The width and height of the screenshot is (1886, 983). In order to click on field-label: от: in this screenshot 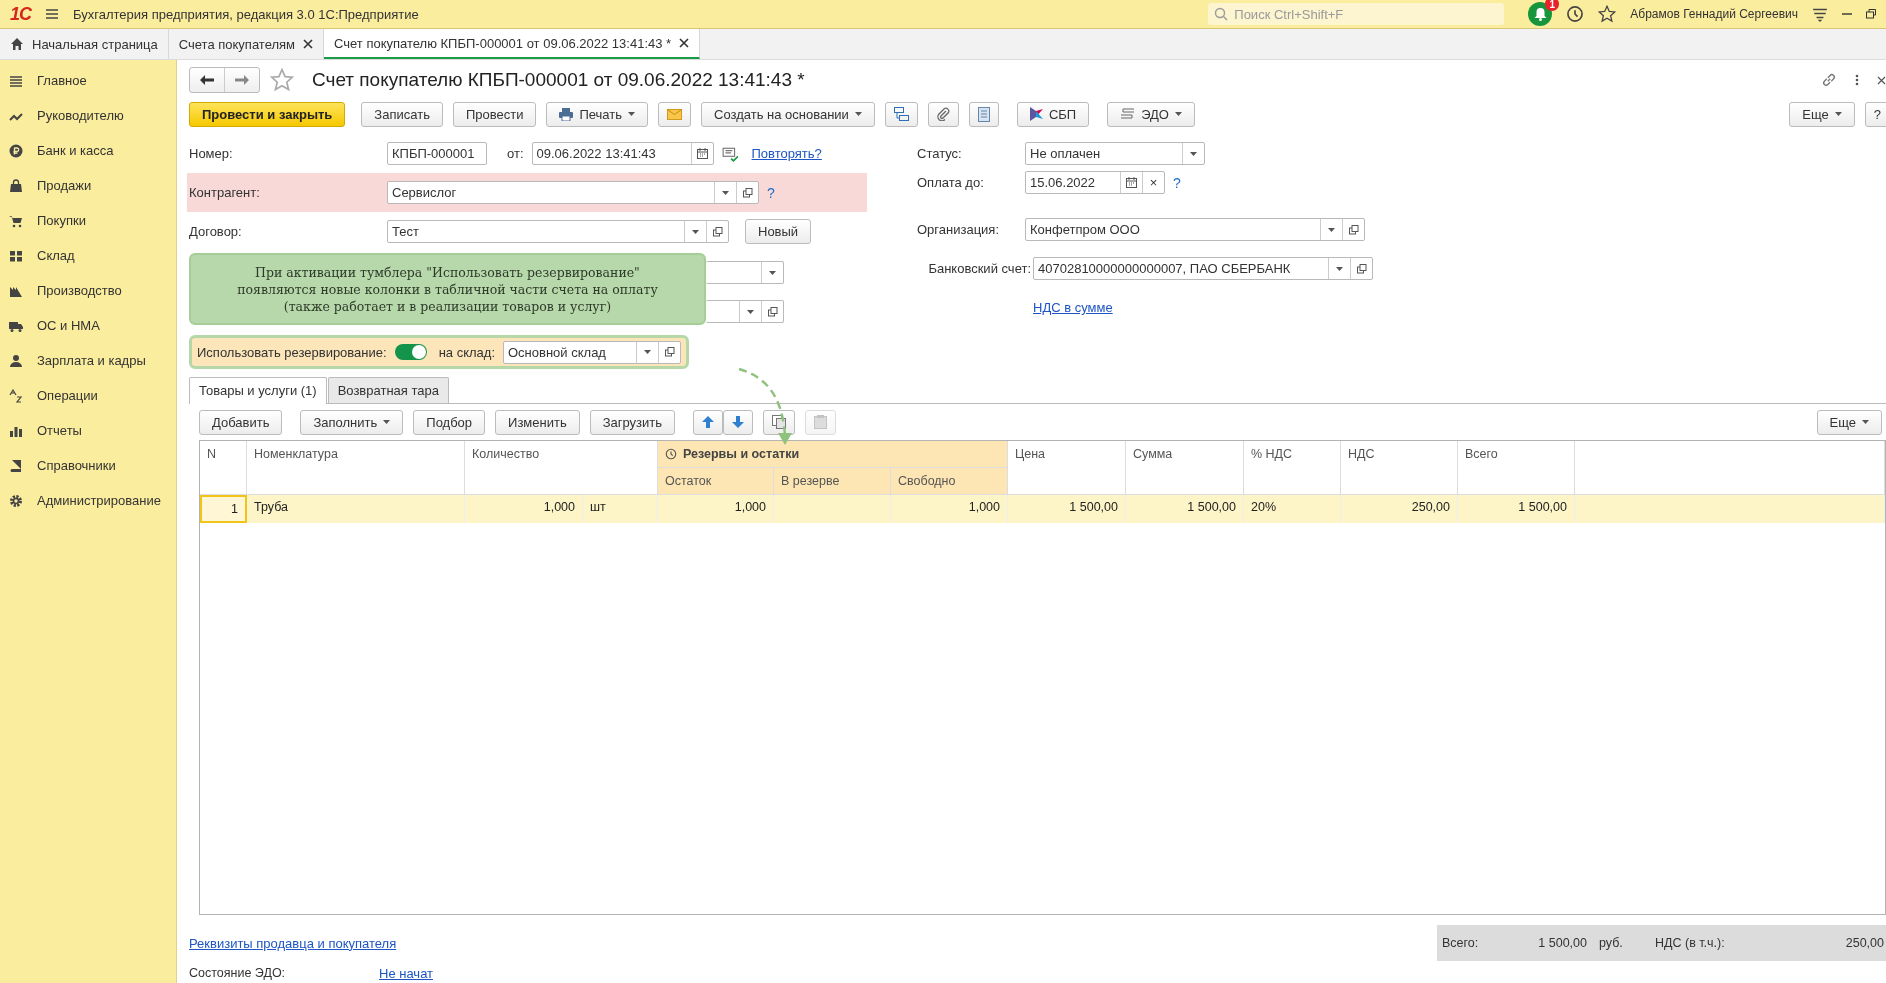, I will do `click(515, 153)`.